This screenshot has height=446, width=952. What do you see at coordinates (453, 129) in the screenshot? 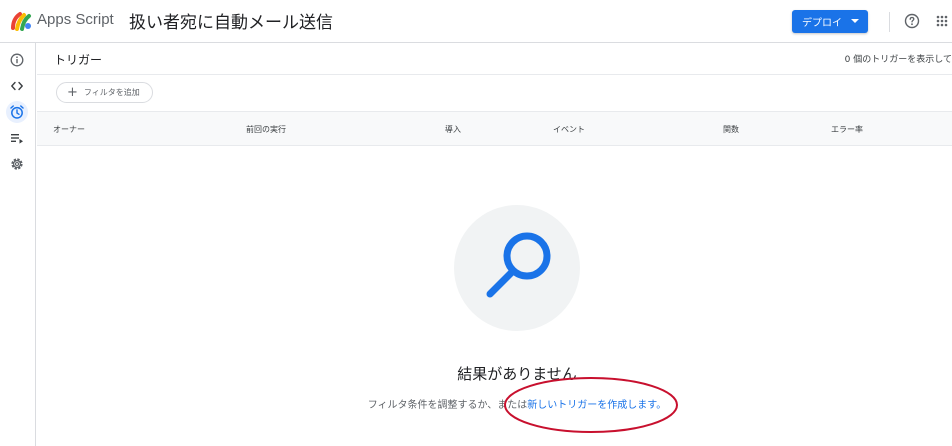
I see `column-header-deployment: 導入` at bounding box center [453, 129].